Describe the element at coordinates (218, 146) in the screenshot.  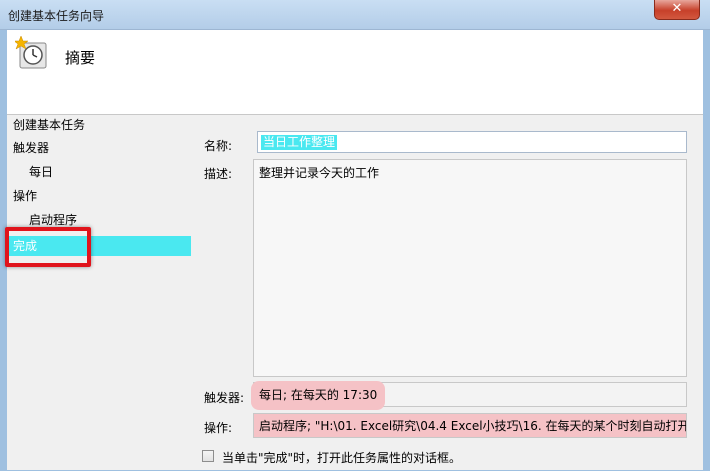
I see `name-label: 名称:` at that location.